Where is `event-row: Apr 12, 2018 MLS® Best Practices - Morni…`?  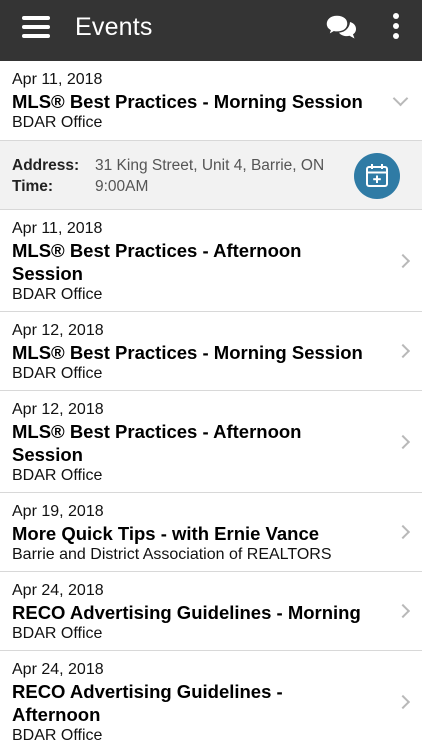 event-row: Apr 12, 2018 MLS® Best Practices - Morni… is located at coordinates (211, 351).